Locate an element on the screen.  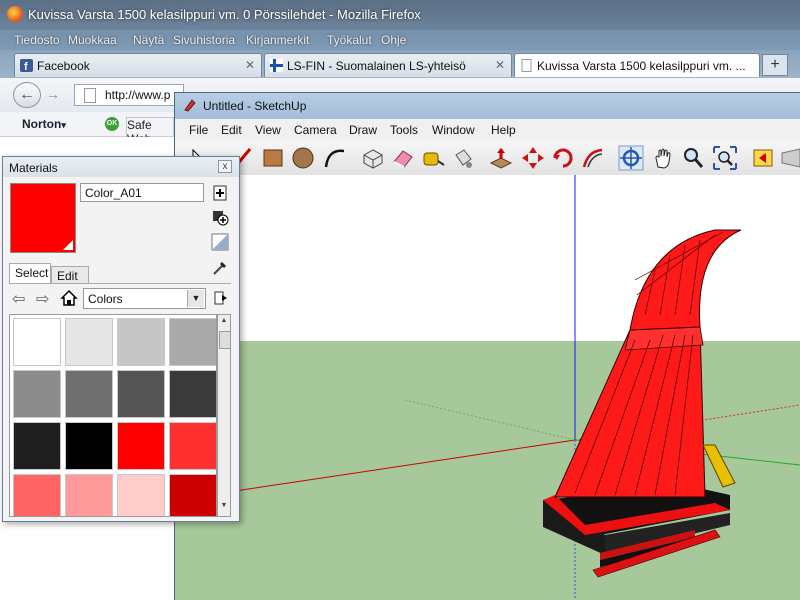
scroll-up-icon: ▲ is located at coordinates (224, 323).